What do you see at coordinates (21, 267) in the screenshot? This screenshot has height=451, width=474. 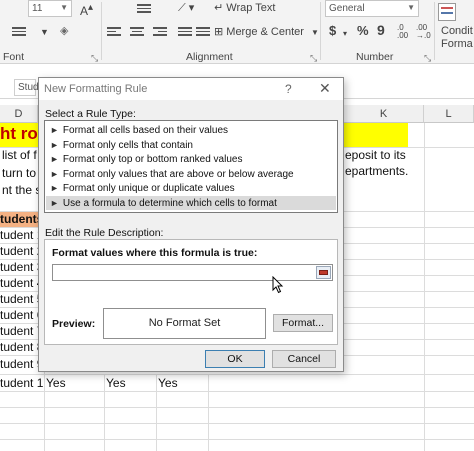 I see `student-cell: tudent 3` at bounding box center [21, 267].